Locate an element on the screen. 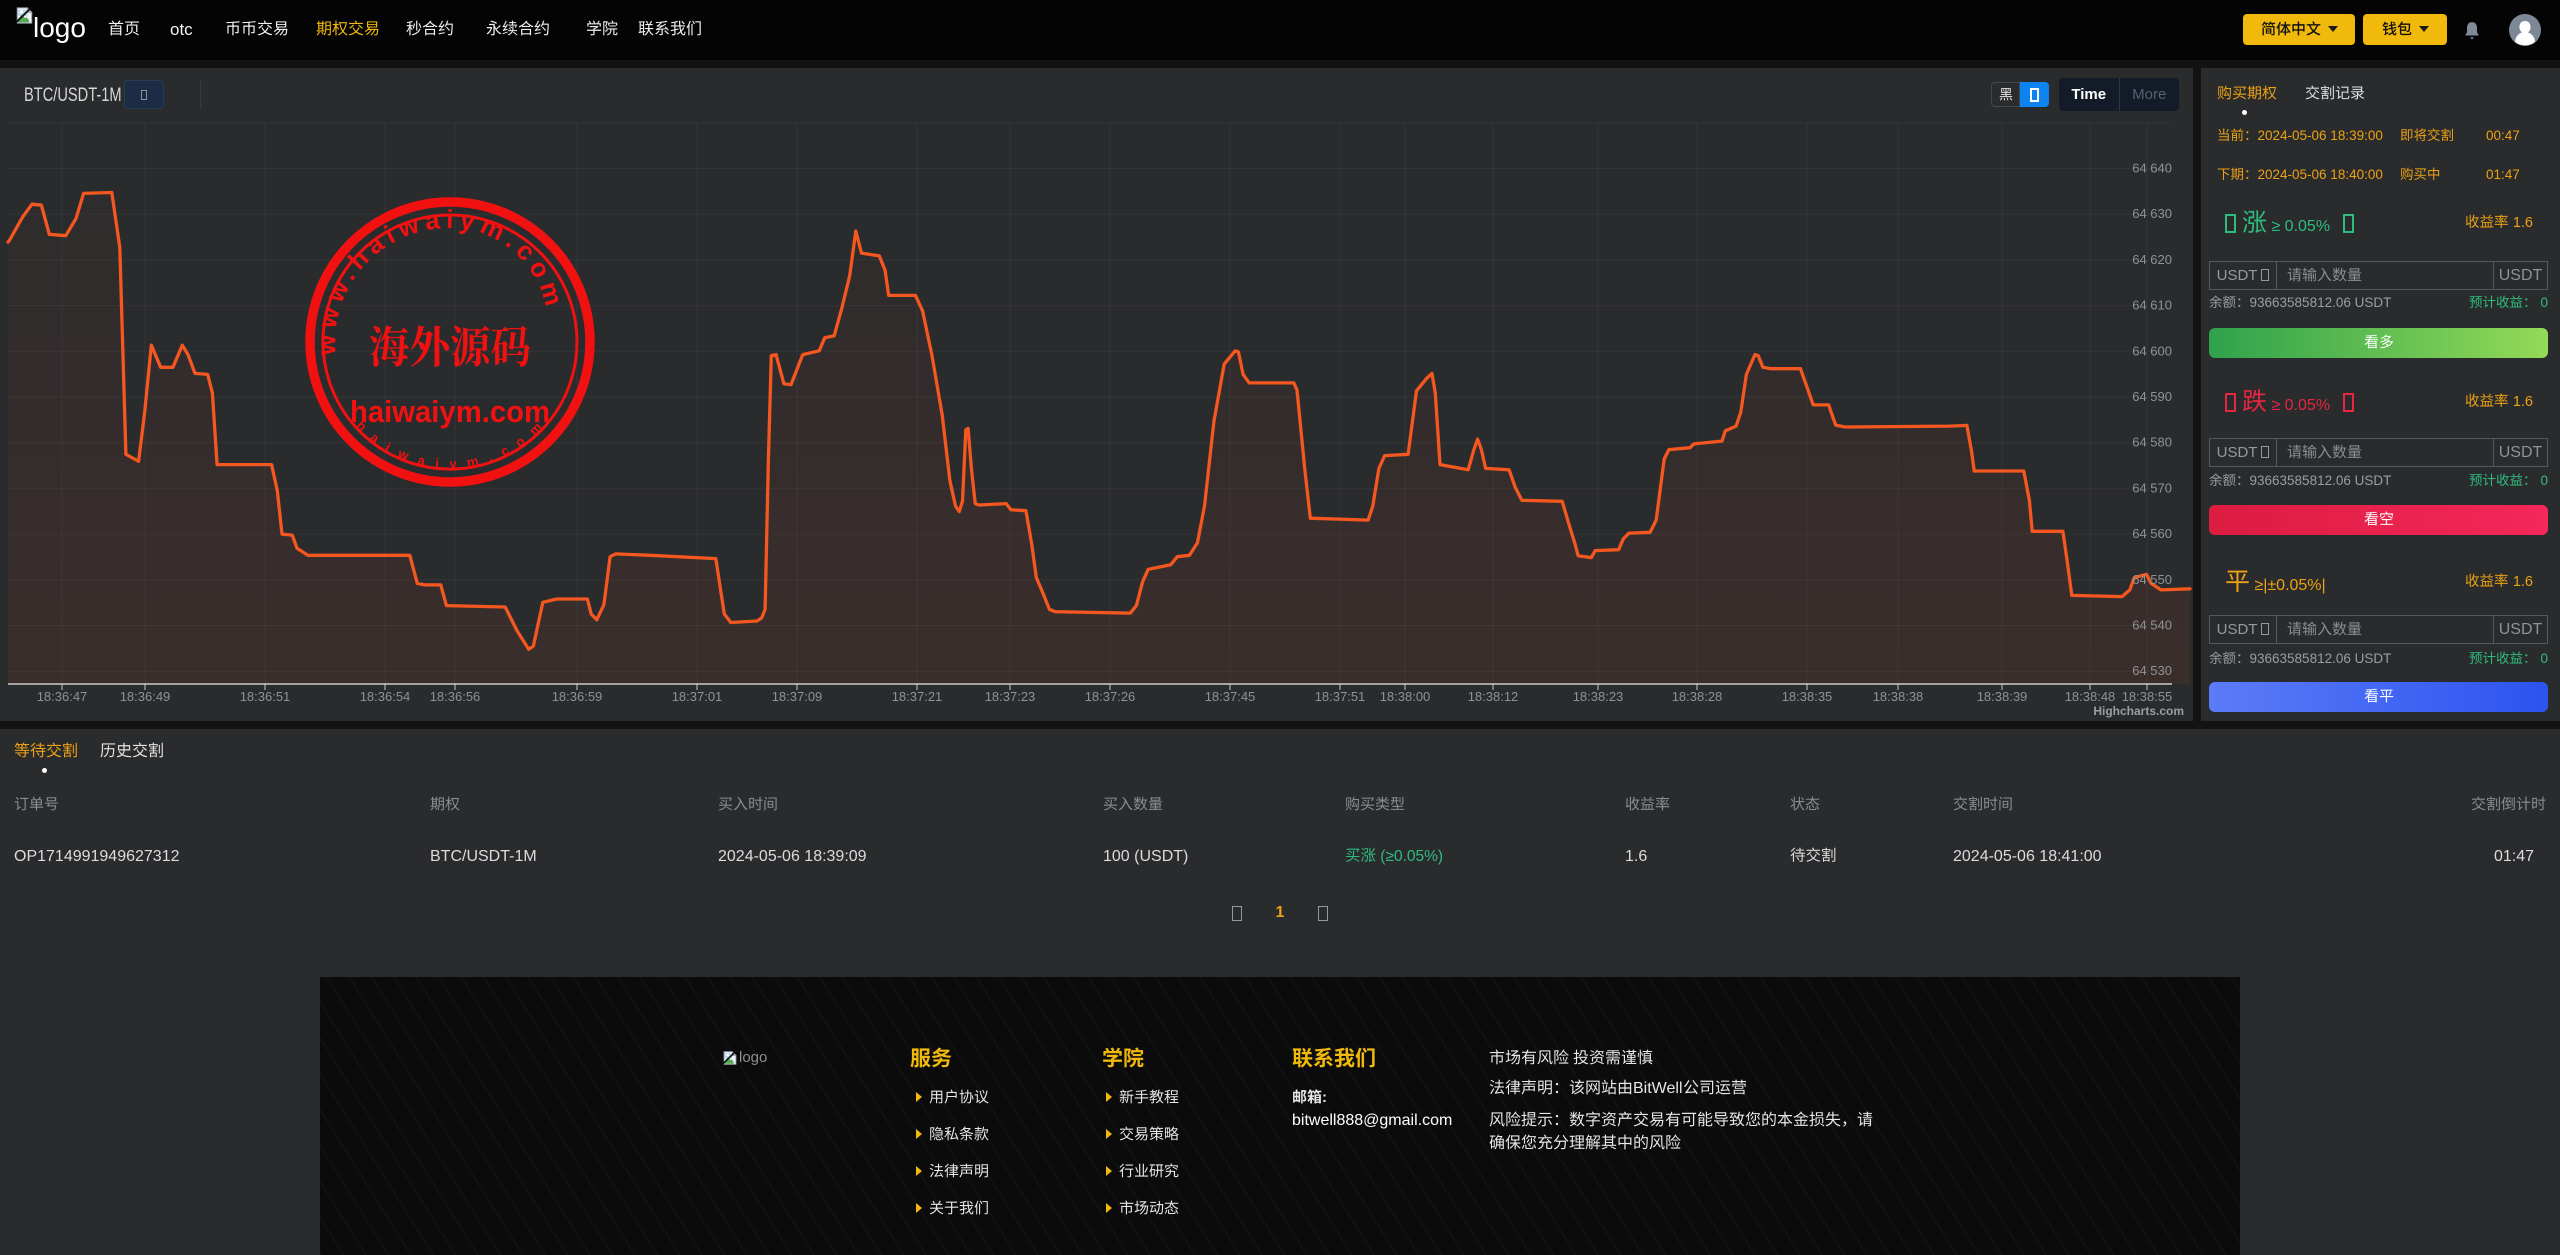 The height and width of the screenshot is (1255, 2560). svg-text: 64 620 is located at coordinates (2152, 259).